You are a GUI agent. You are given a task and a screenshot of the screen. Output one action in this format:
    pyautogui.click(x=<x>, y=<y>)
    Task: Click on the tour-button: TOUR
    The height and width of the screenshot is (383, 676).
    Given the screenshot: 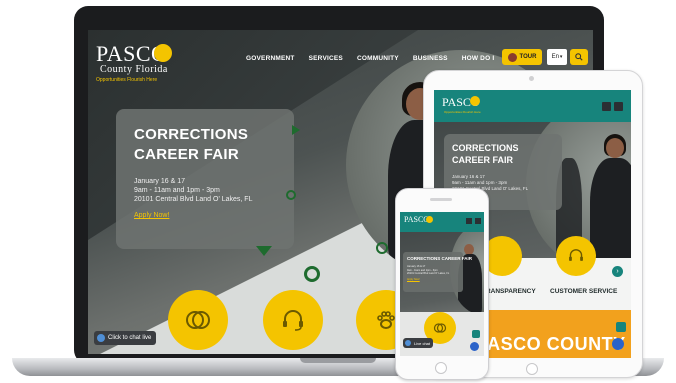 What is the action you would take?
    pyautogui.click(x=522, y=57)
    